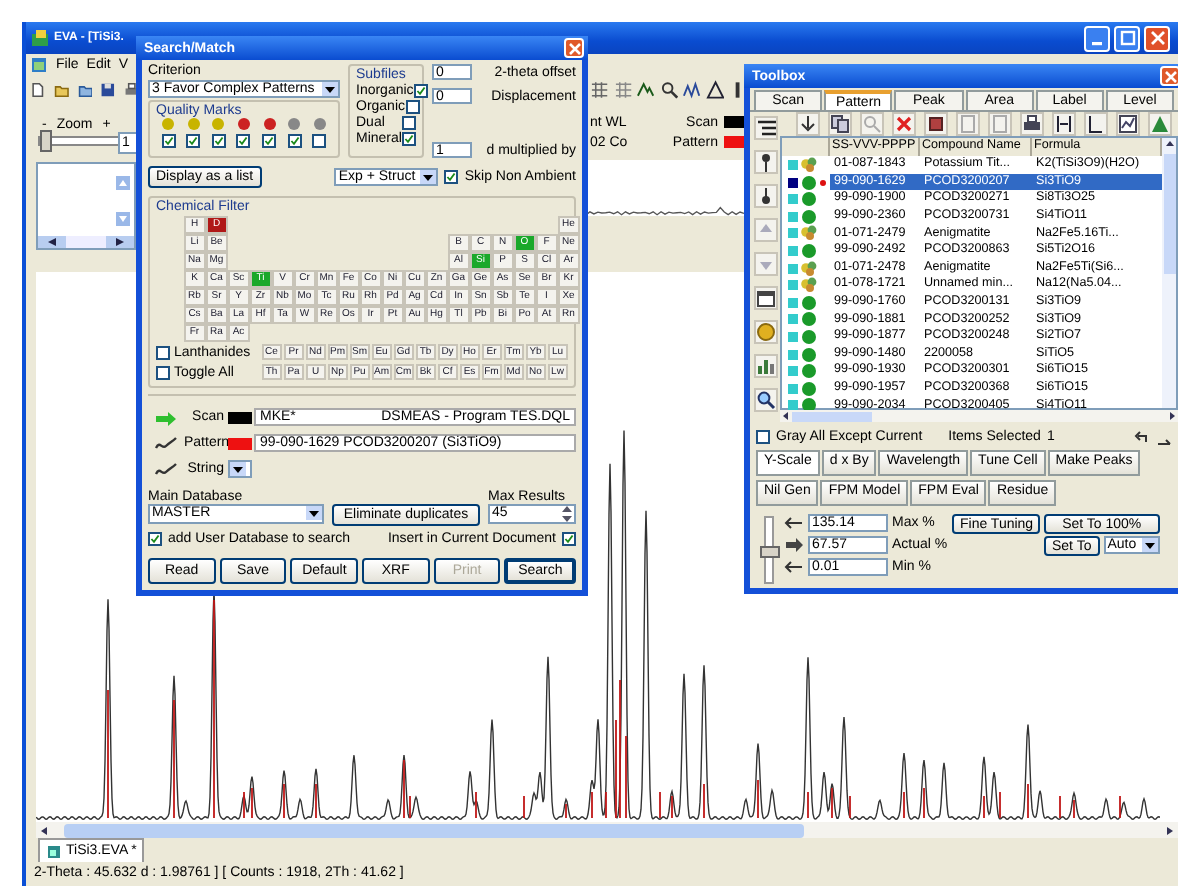  I want to click on scrollbar, so click(86, 242).